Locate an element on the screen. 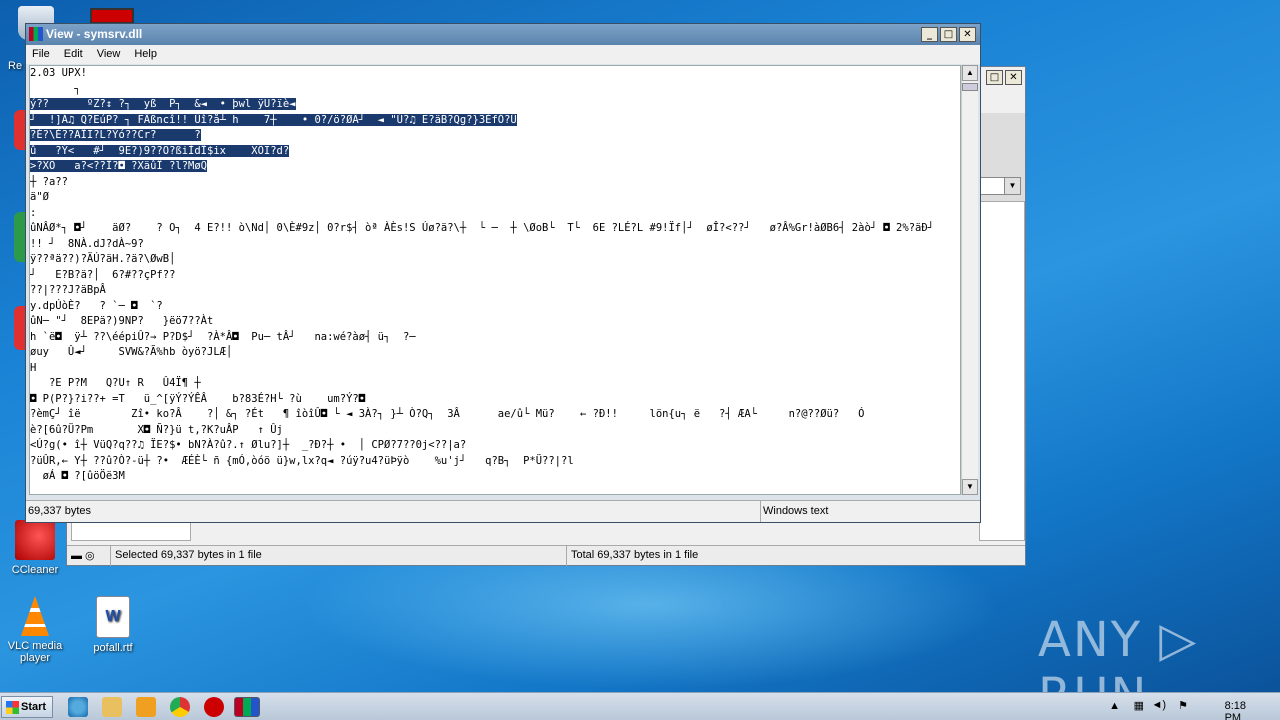 The image size is (1280, 720). volume-icon: ◄) is located at coordinates (1158, 705).